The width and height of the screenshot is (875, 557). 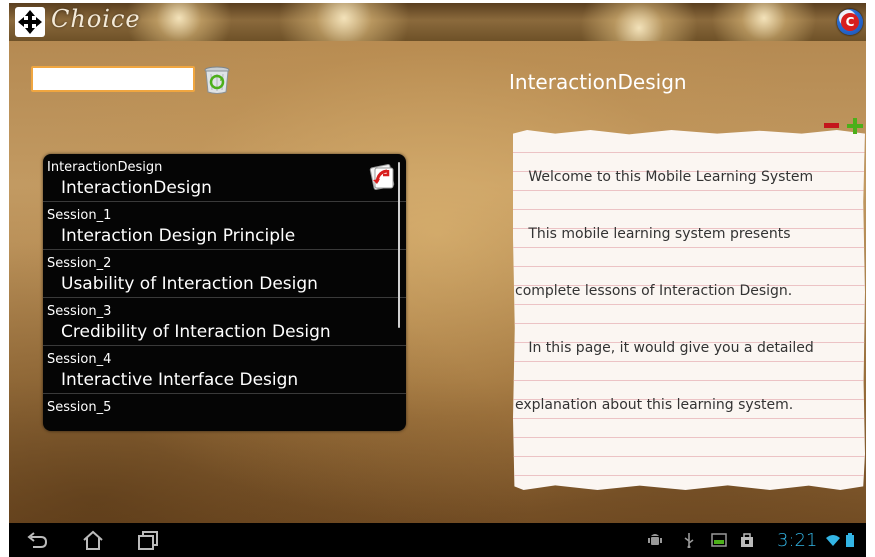 I want to click on note-line: explanation about this learning system., so click(x=654, y=405).